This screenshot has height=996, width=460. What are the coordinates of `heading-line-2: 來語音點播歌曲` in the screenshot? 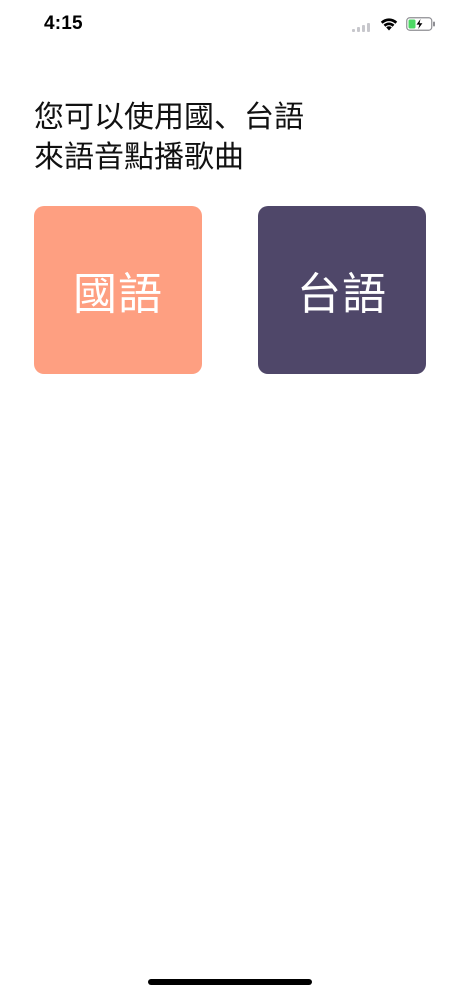 It's located at (139, 157).